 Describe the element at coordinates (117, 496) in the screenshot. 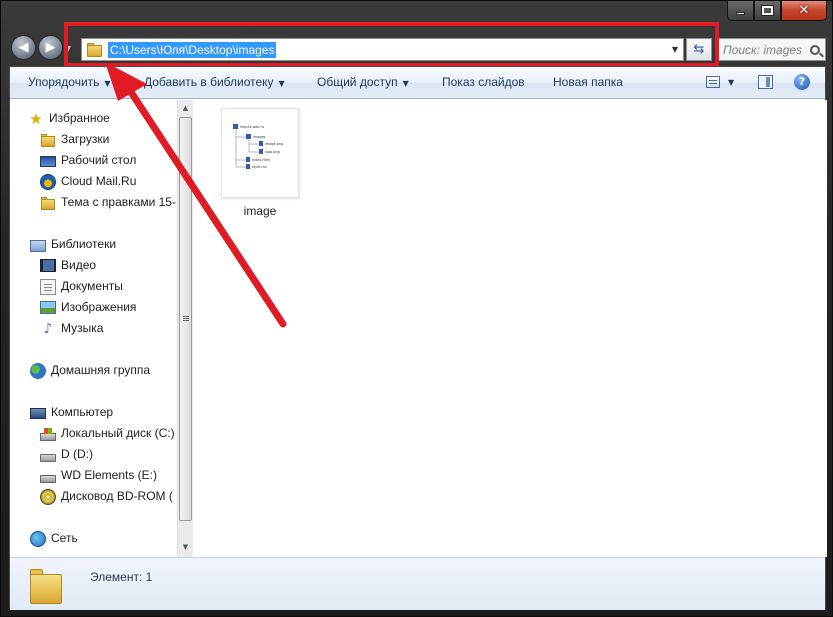

I see `sidebar-item-label: Дисковод BD-ROM (` at that location.